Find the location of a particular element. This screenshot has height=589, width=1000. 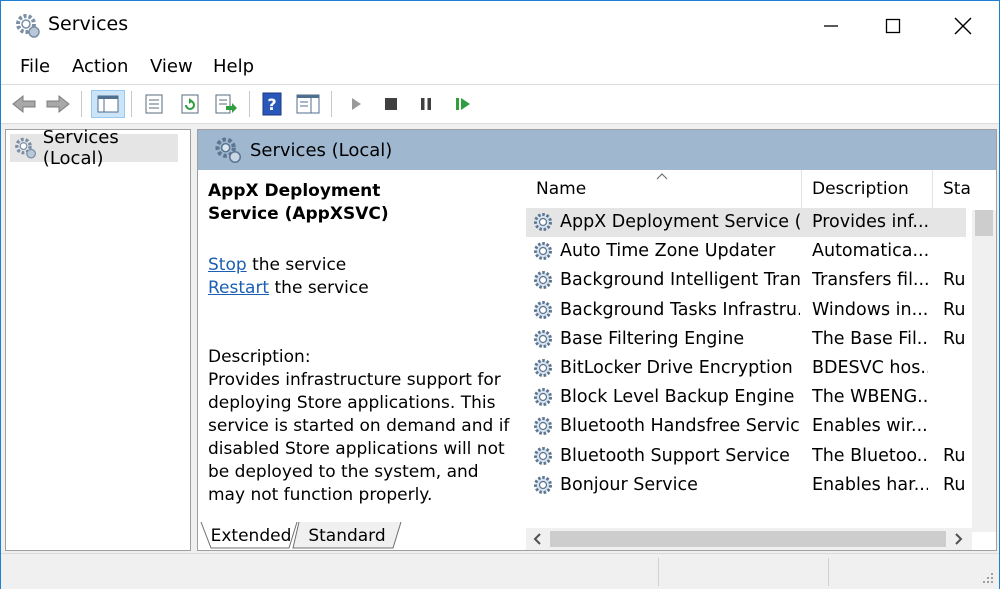

title-bar: Services is located at coordinates (500, 26).